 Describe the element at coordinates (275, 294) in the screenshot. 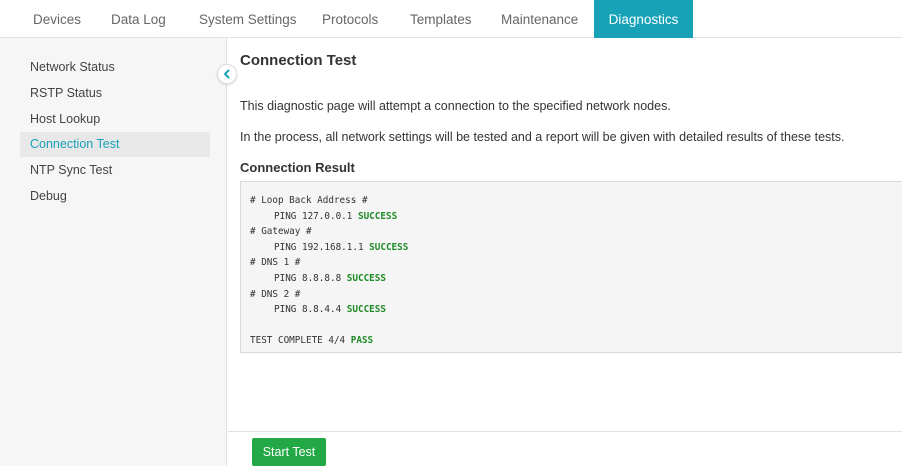

I see `result-section-header: # DNS 2 #` at that location.